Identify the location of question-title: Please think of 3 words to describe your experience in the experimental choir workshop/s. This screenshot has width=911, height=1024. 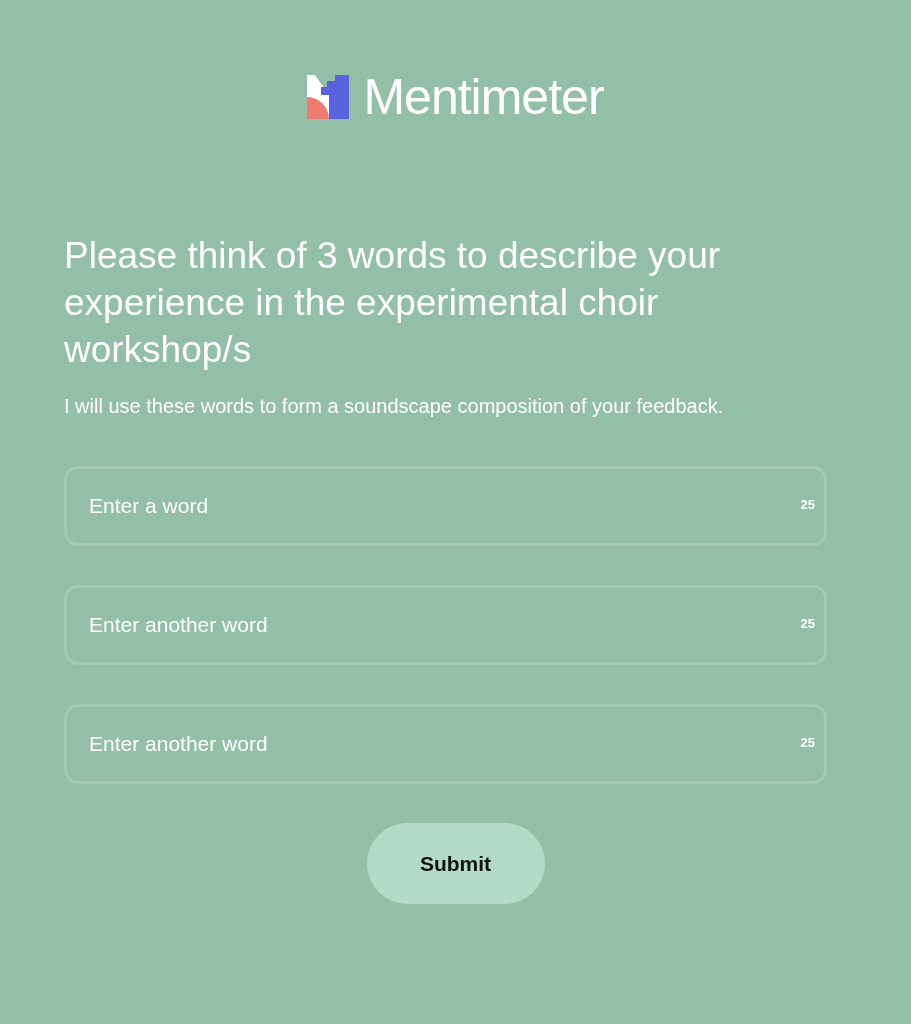
(393, 303).